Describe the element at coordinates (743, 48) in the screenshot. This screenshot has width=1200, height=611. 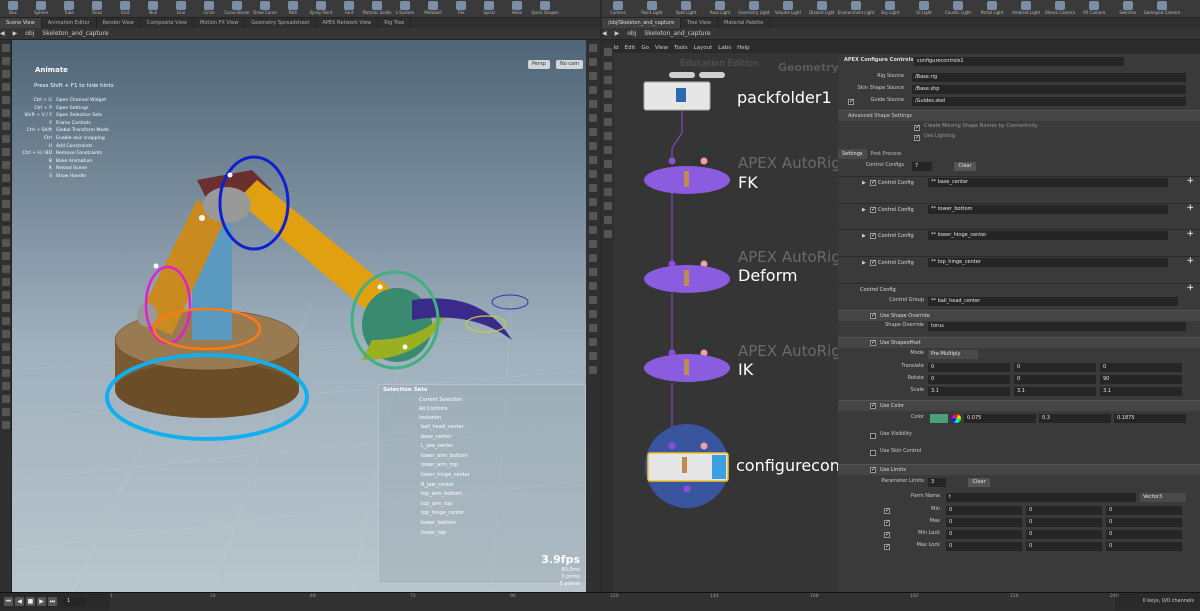
I see `network-menu-item: Help` at that location.